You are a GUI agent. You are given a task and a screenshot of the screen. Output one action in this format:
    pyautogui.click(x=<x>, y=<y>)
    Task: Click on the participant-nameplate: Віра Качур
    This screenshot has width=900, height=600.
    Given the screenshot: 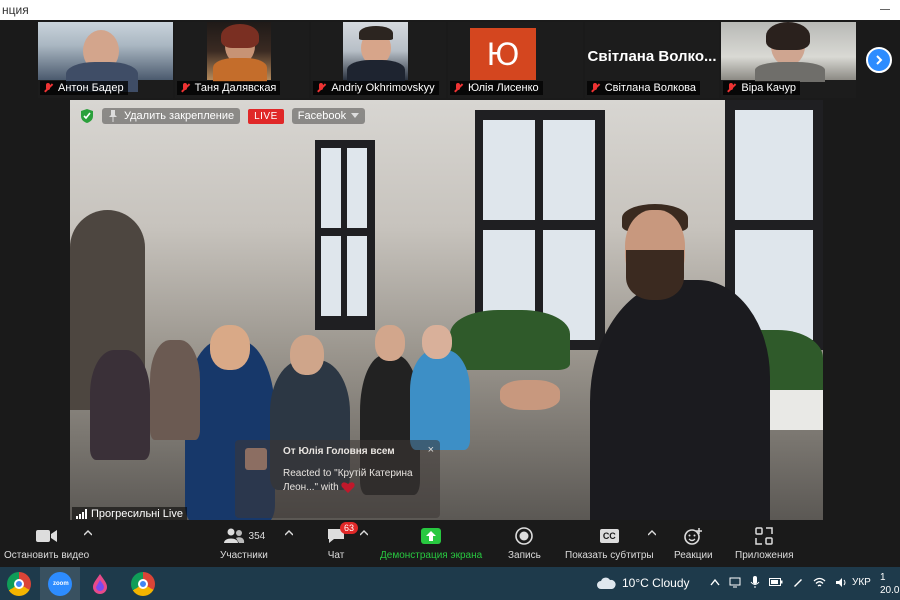 What is the action you would take?
    pyautogui.click(x=761, y=88)
    